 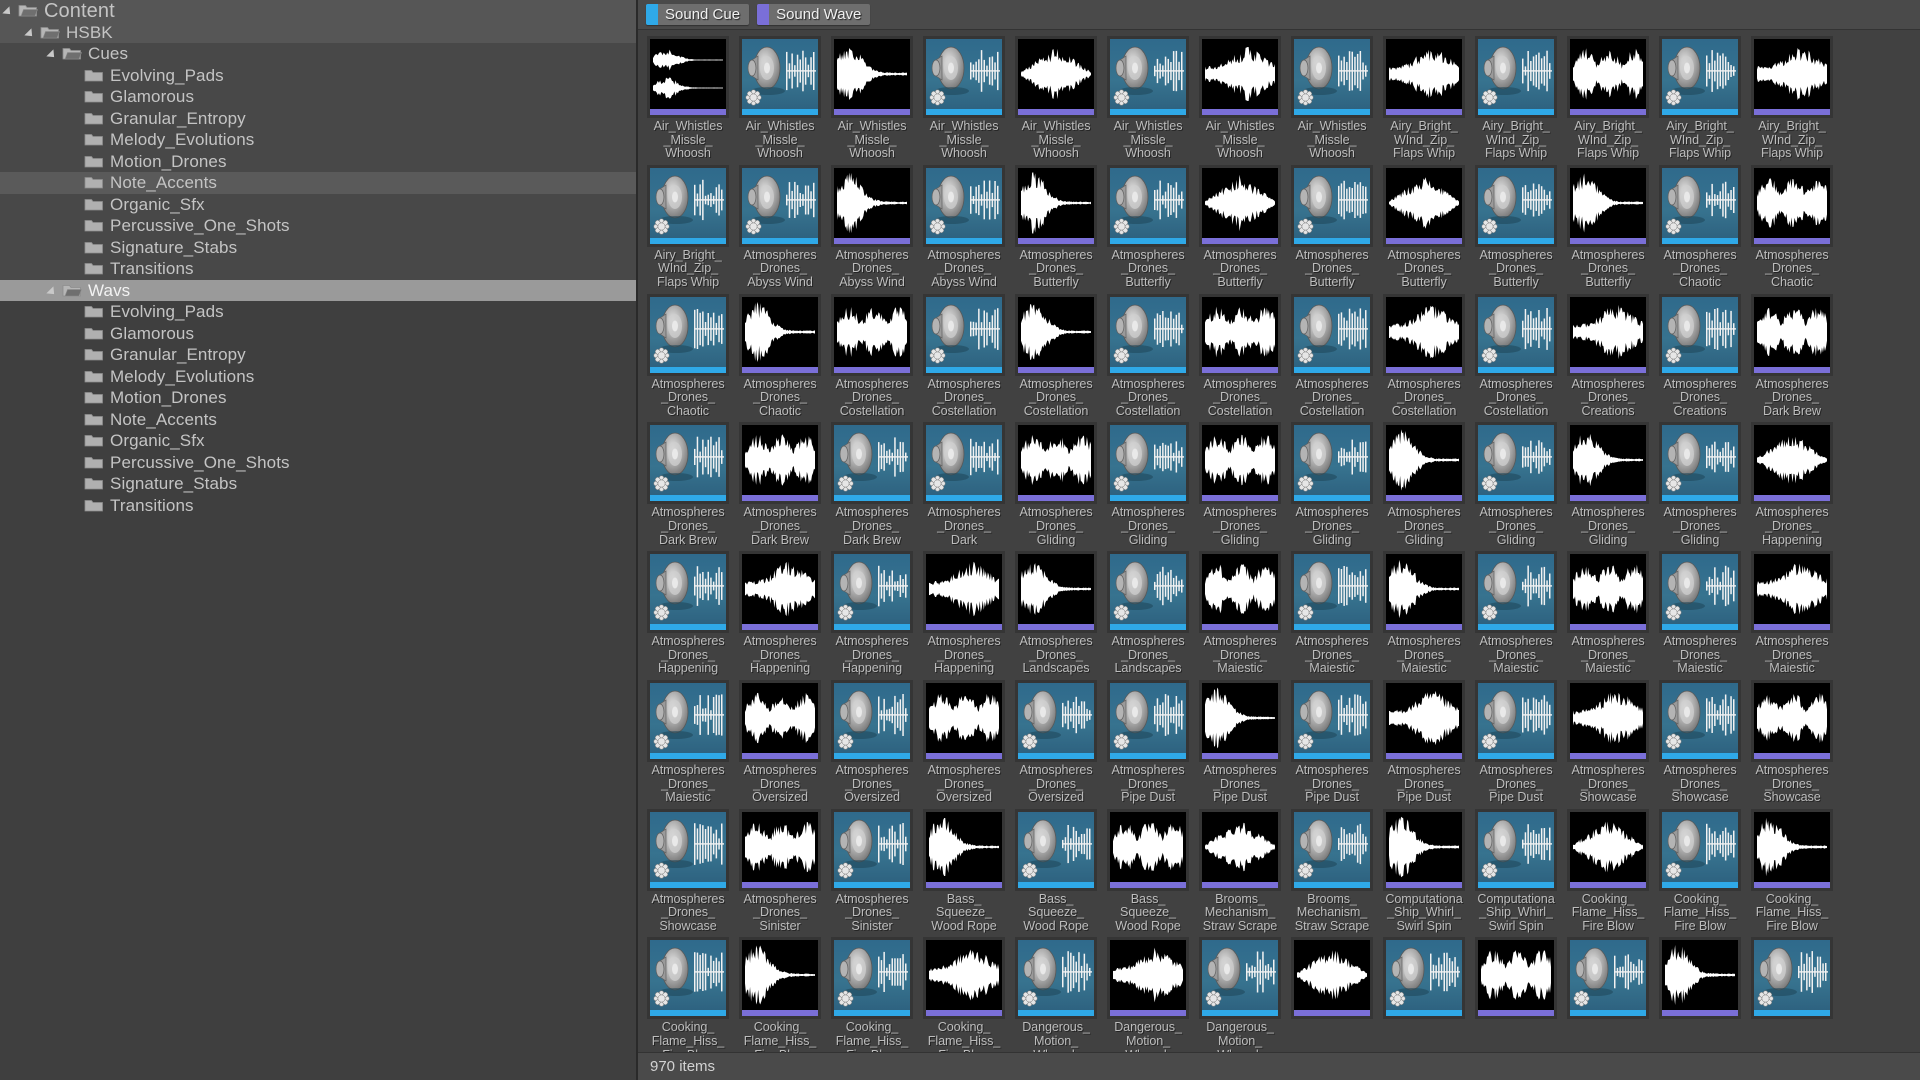 I want to click on tree-item-cues: Cues, so click(x=318, y=54).